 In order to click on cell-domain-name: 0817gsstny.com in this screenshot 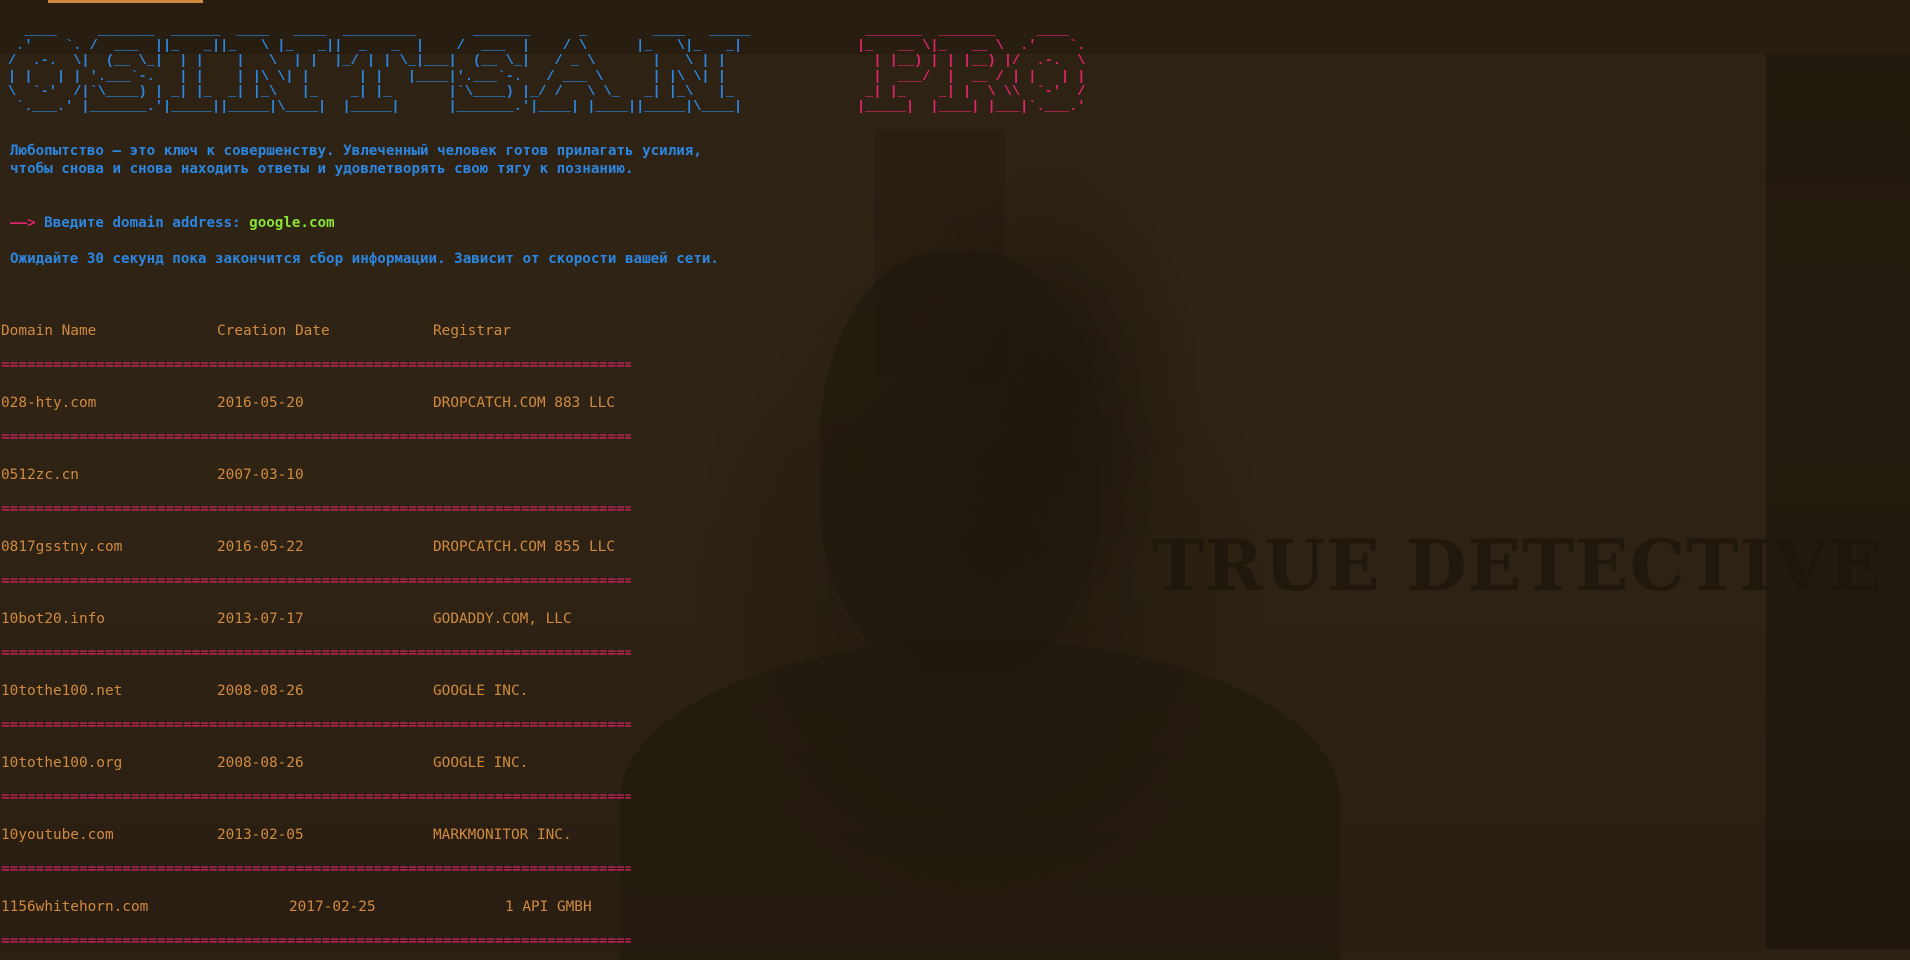, I will do `click(62, 547)`.